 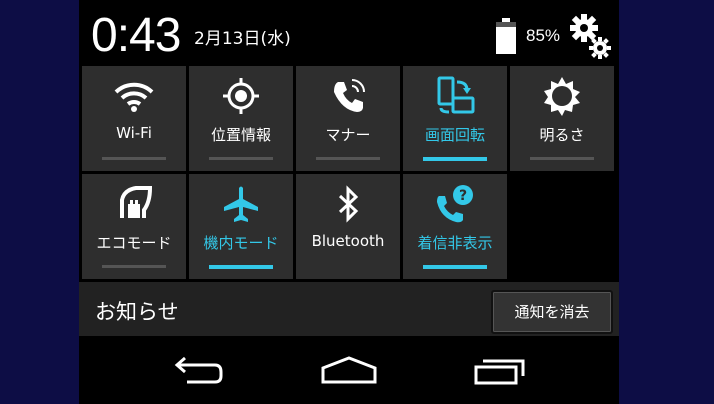 I want to click on tile-label: 画面回転, so click(x=454, y=135).